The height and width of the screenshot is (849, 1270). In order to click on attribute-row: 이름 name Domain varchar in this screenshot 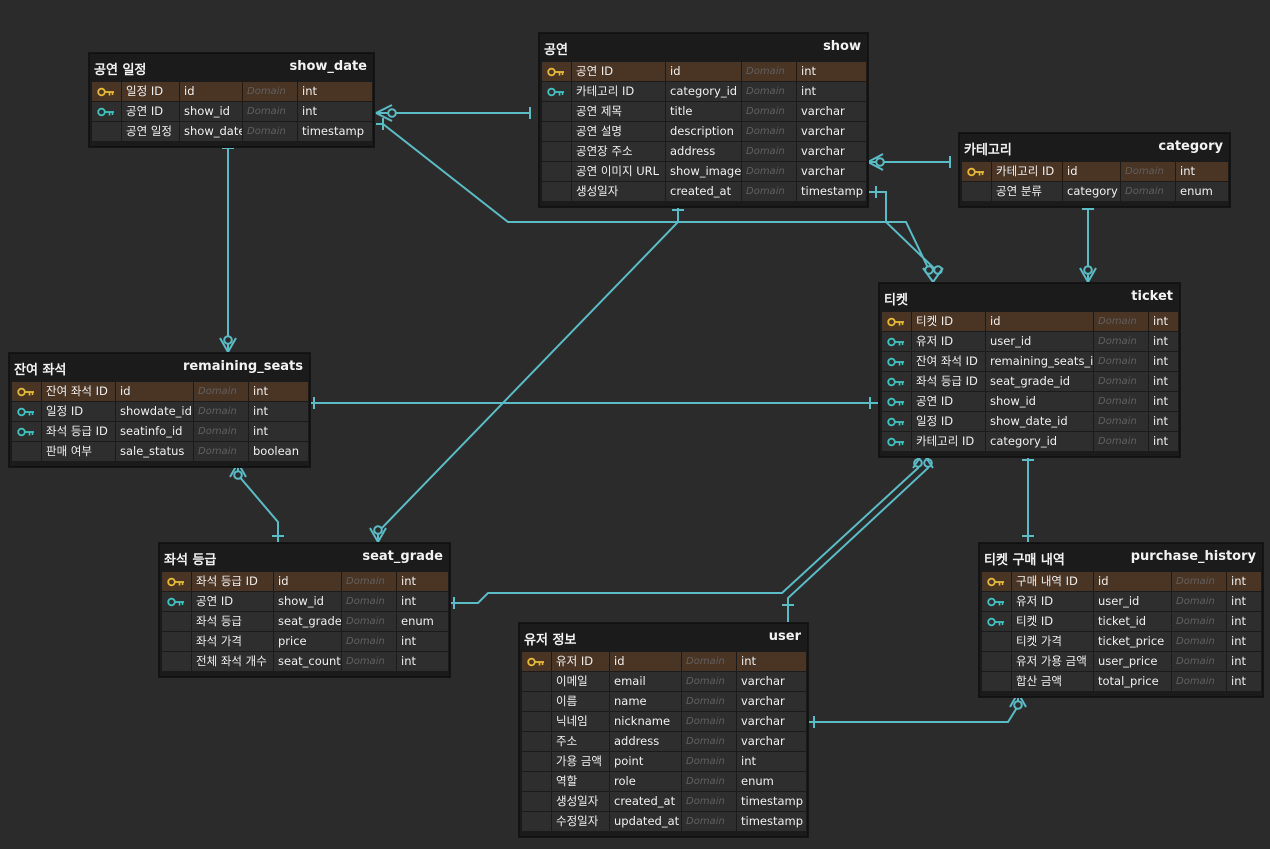, I will do `click(663, 701)`.